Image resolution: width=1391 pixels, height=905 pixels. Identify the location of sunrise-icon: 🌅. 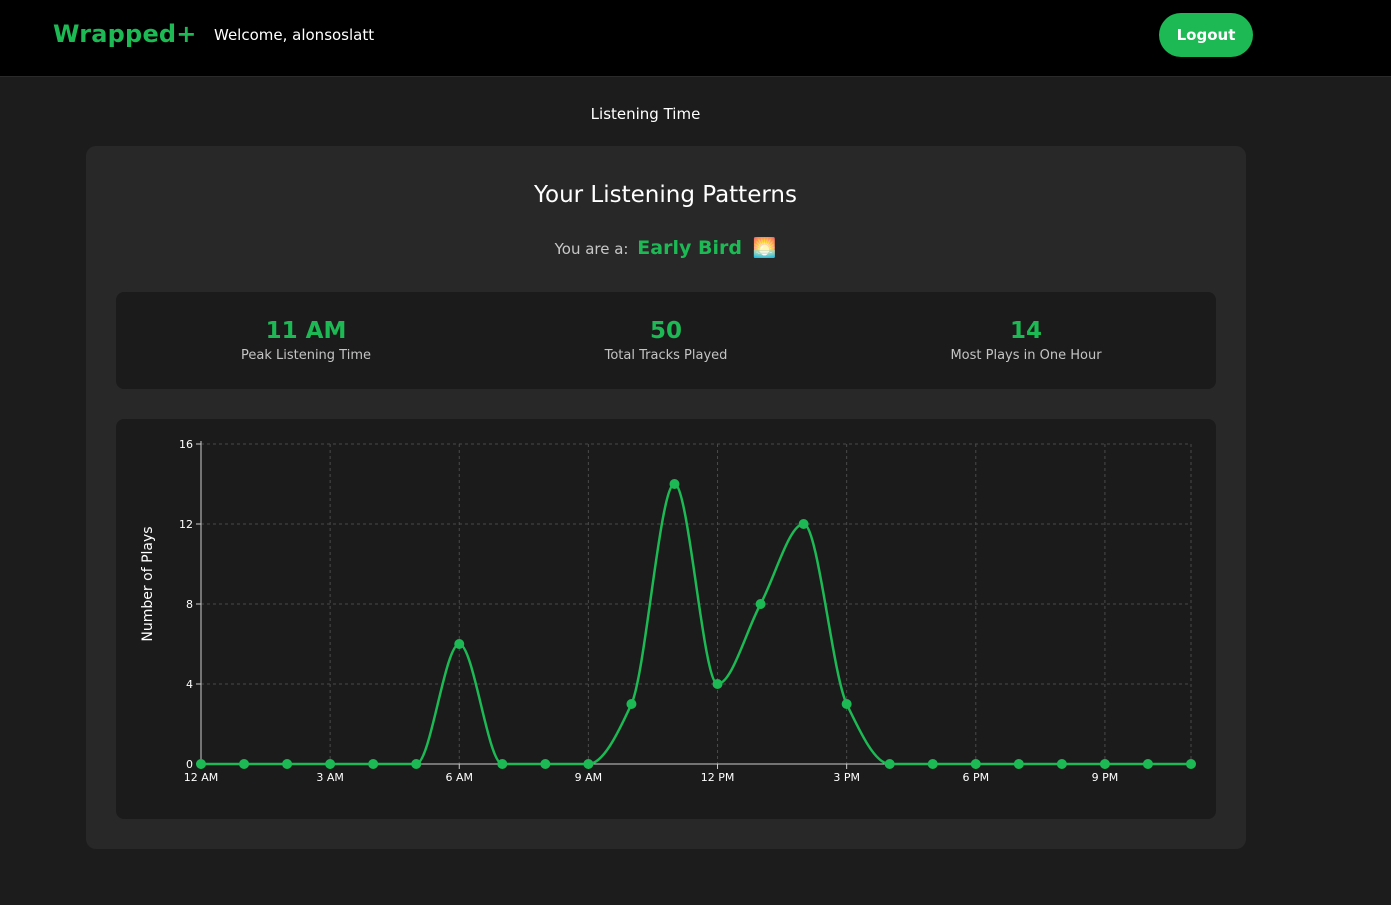
(764, 248).